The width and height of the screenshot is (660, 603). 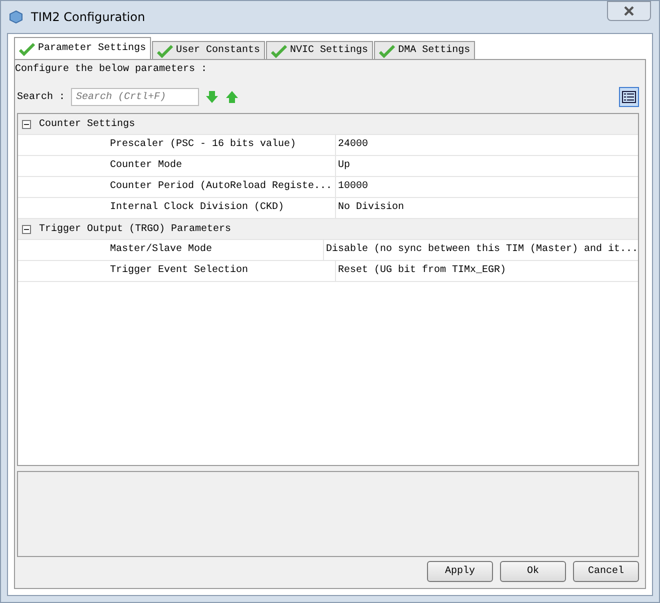 What do you see at coordinates (111, 69) in the screenshot?
I see `instruction-text: Configure the below parameters :` at bounding box center [111, 69].